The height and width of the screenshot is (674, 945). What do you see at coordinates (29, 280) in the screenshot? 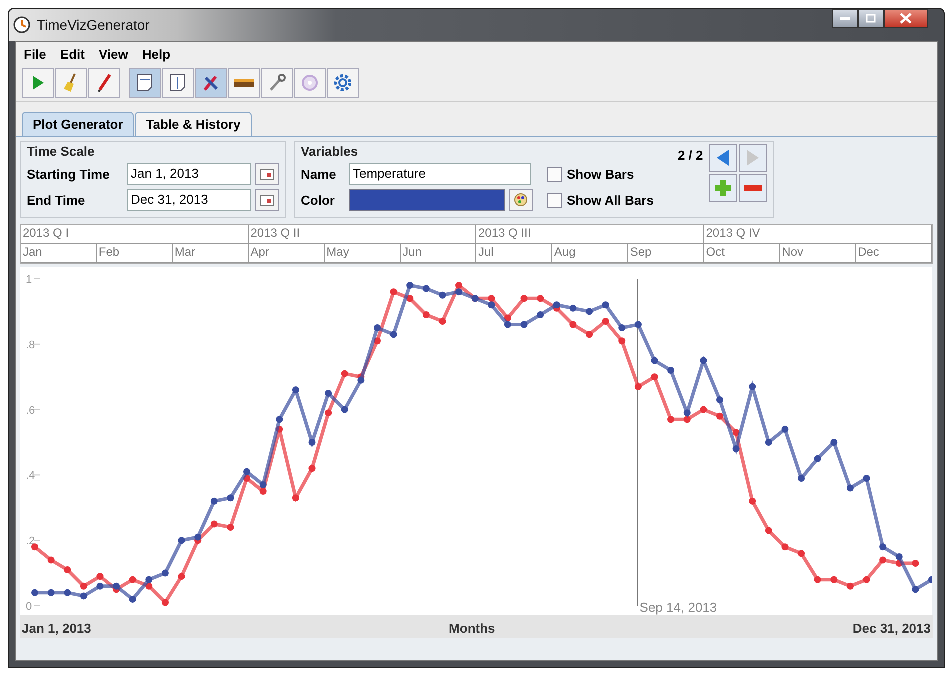
I see `y-tick-label: 1` at bounding box center [29, 280].